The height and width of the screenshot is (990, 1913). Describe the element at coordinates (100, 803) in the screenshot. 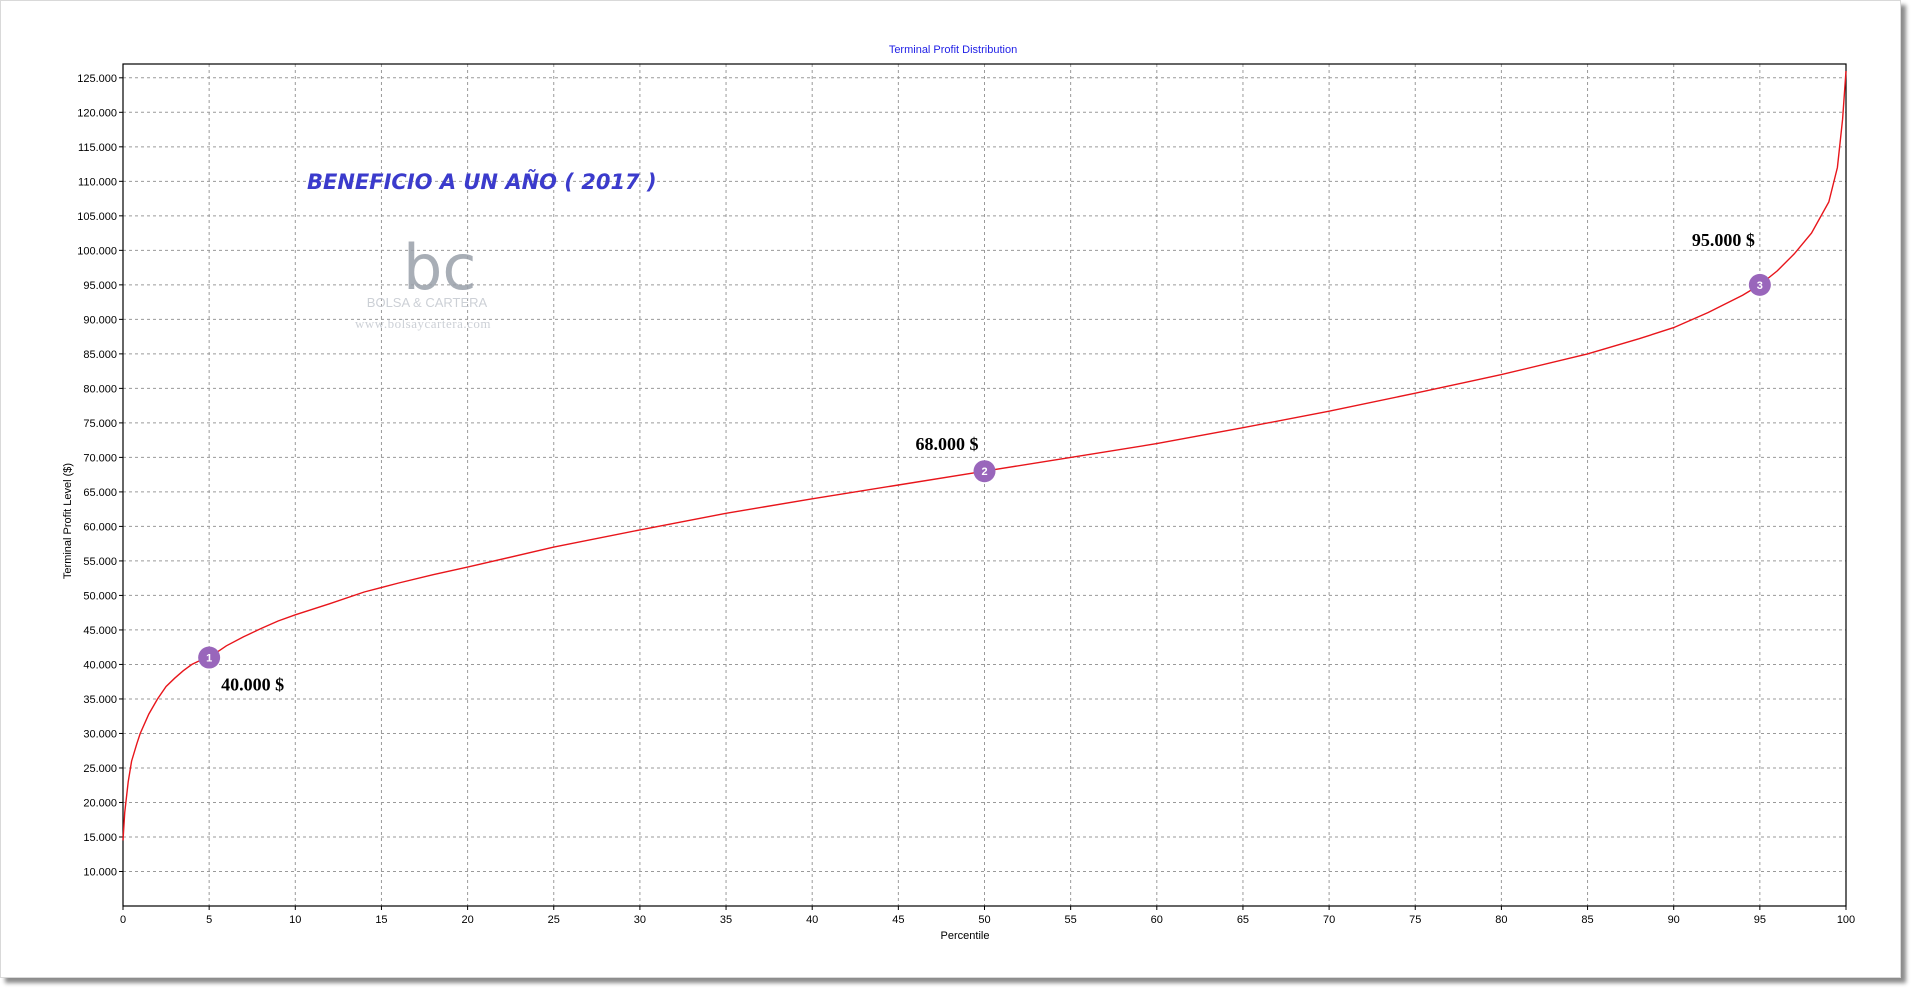

I see `y-tick-label: 20.000` at that location.